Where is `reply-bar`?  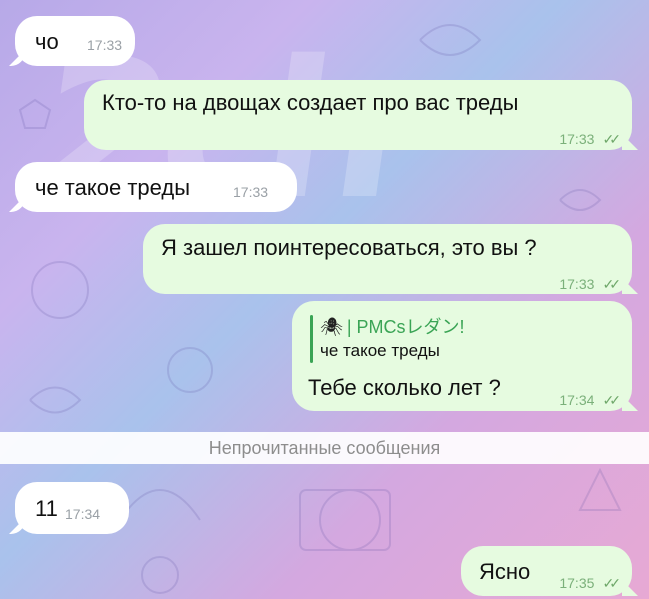
reply-bar is located at coordinates (311, 339).